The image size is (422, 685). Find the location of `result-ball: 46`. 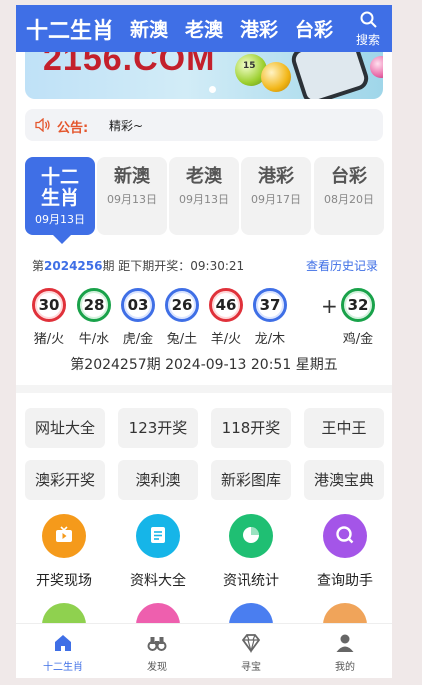

result-ball: 46 is located at coordinates (226, 305).